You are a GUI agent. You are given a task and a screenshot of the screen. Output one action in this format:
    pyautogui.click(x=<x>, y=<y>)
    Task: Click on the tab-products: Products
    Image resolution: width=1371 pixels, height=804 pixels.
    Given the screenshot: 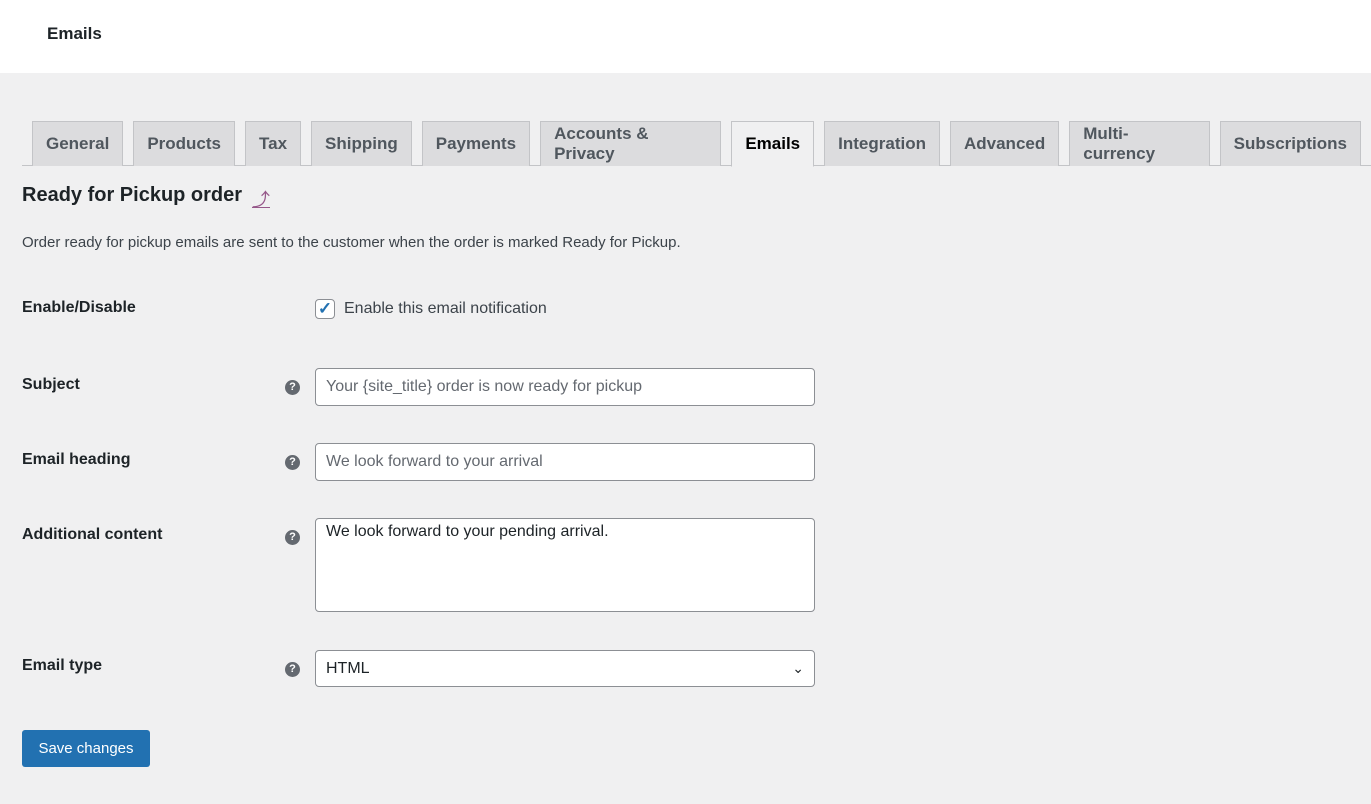 What is the action you would take?
    pyautogui.click(x=184, y=143)
    